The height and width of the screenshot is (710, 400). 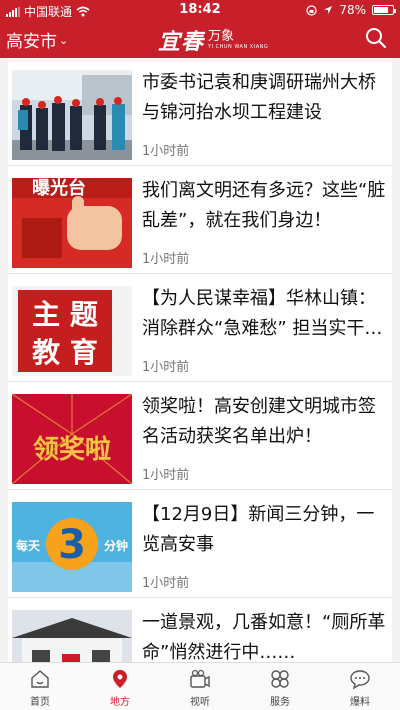 What do you see at coordinates (116, 545) in the screenshot?
I see `thumb-right: 分钟` at bounding box center [116, 545].